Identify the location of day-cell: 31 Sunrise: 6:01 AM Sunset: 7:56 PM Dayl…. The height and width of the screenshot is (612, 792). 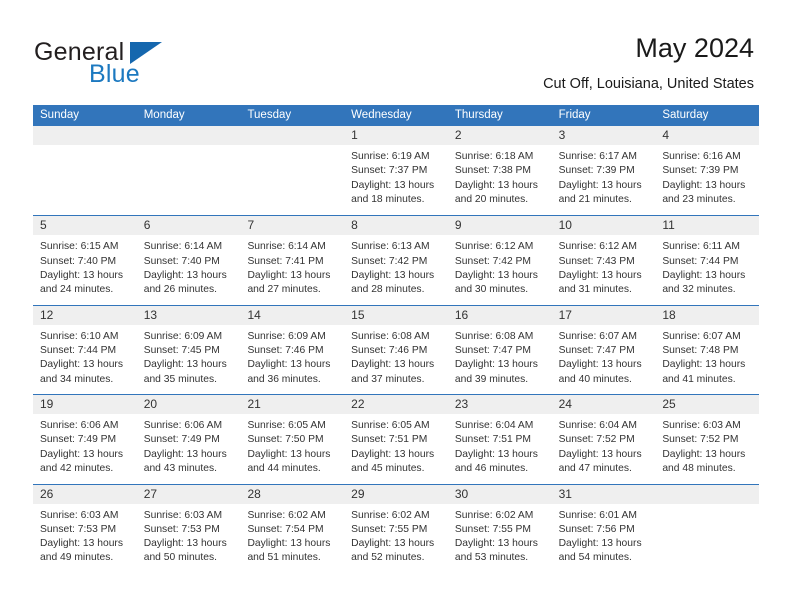
(603, 528).